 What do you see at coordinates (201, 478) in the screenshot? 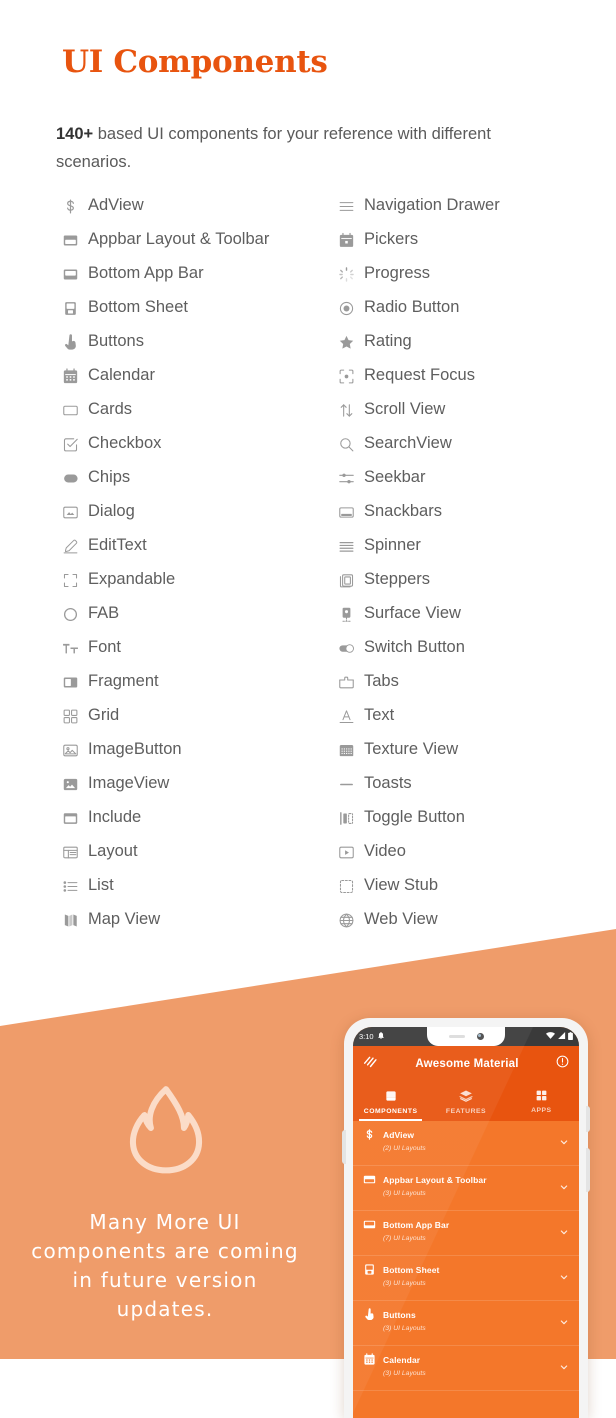
I see `component-list-item: Chips` at bounding box center [201, 478].